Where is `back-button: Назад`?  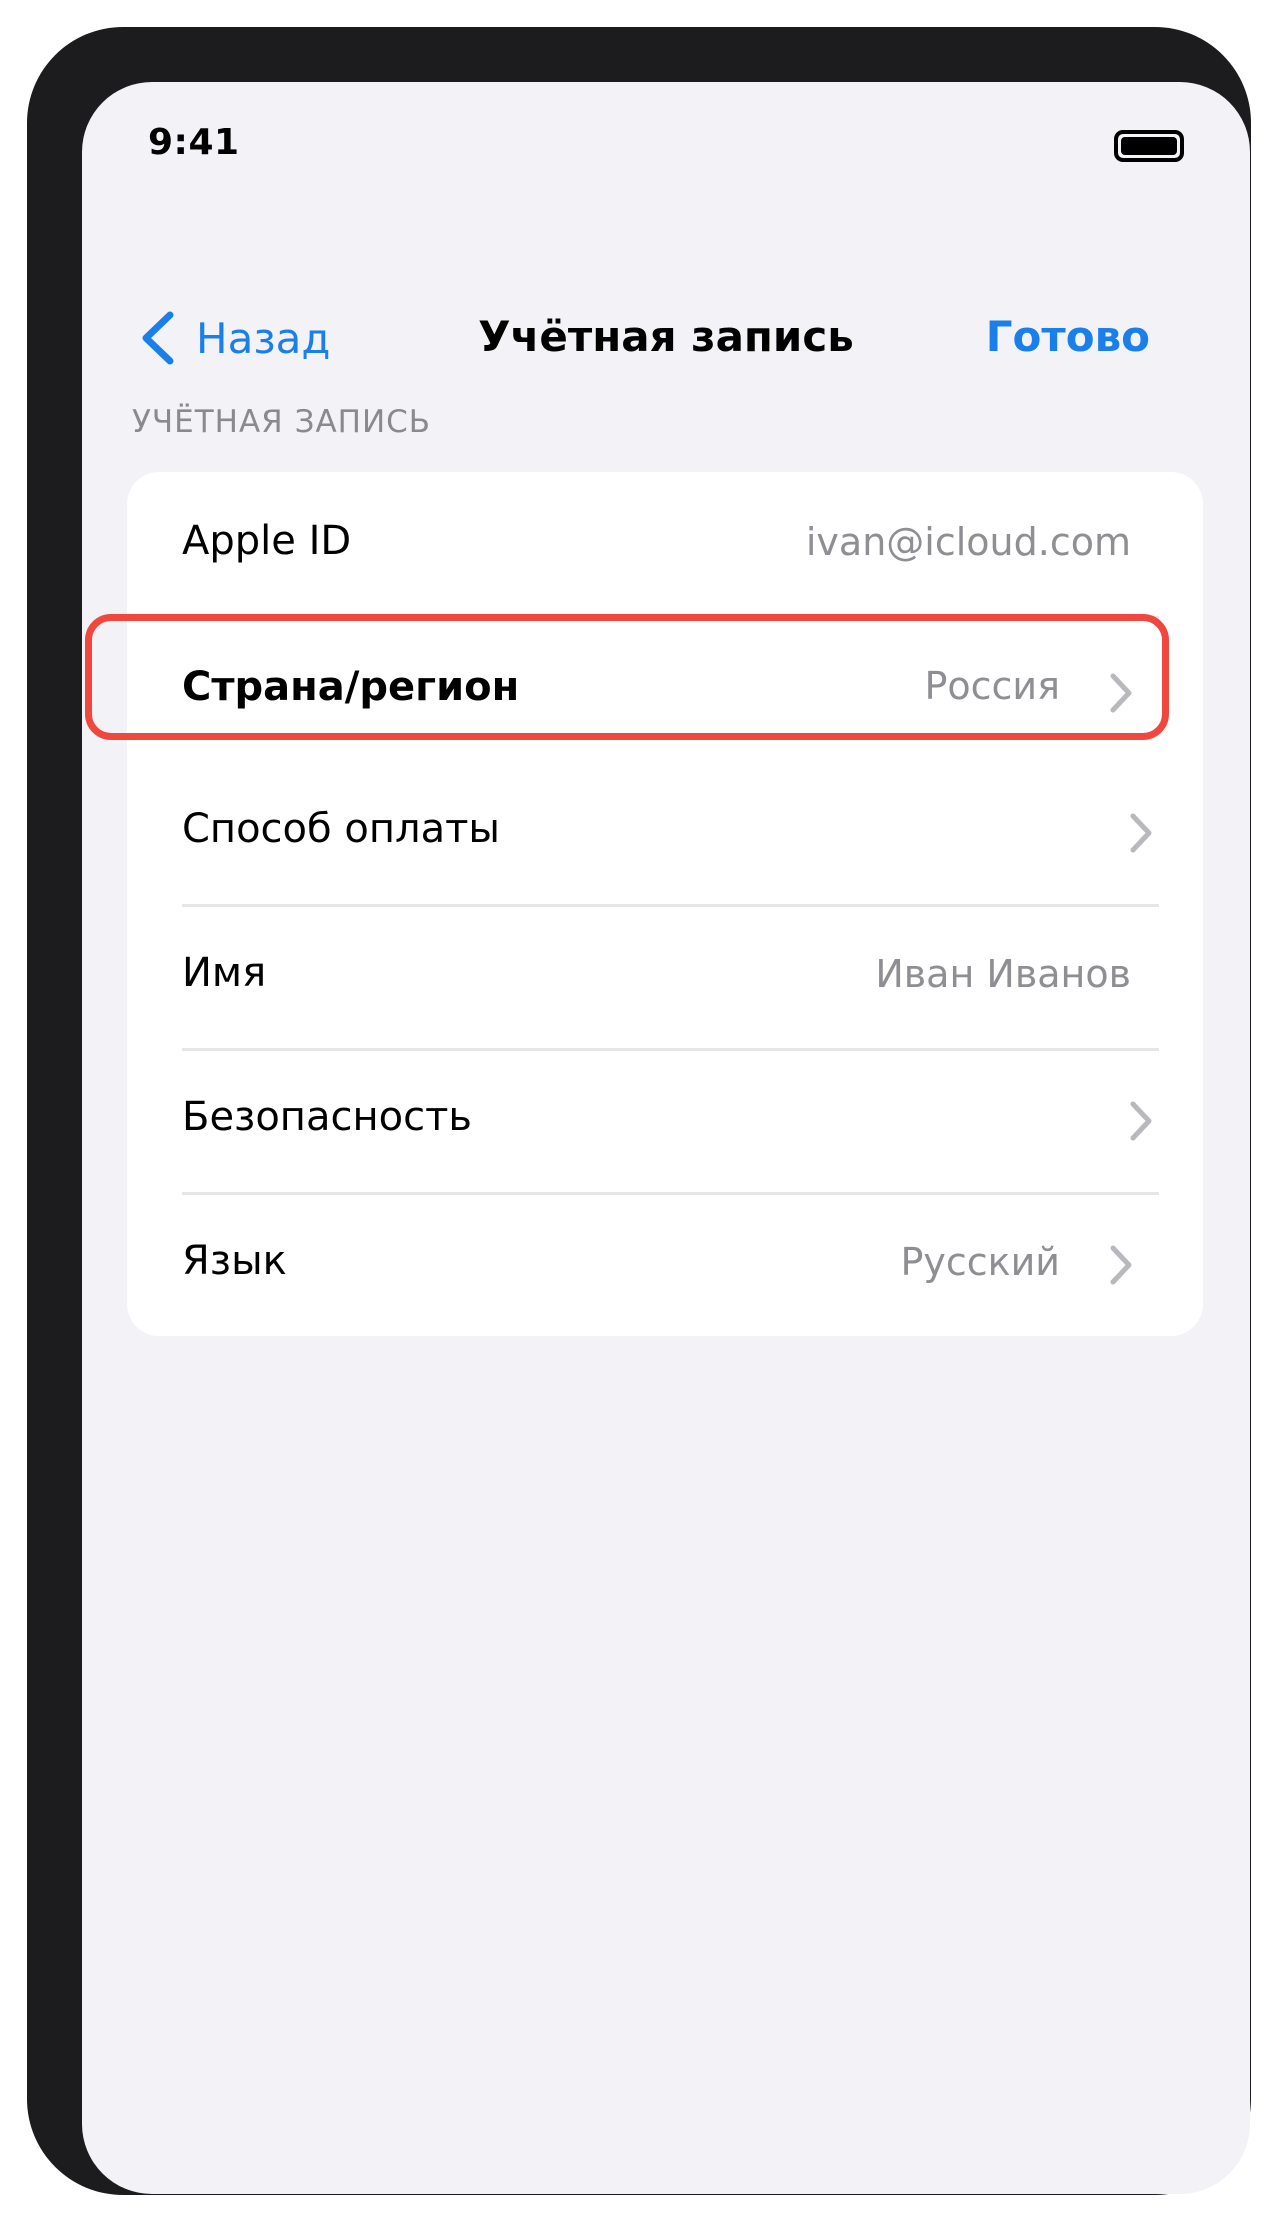
back-button: Назад is located at coordinates (234, 338).